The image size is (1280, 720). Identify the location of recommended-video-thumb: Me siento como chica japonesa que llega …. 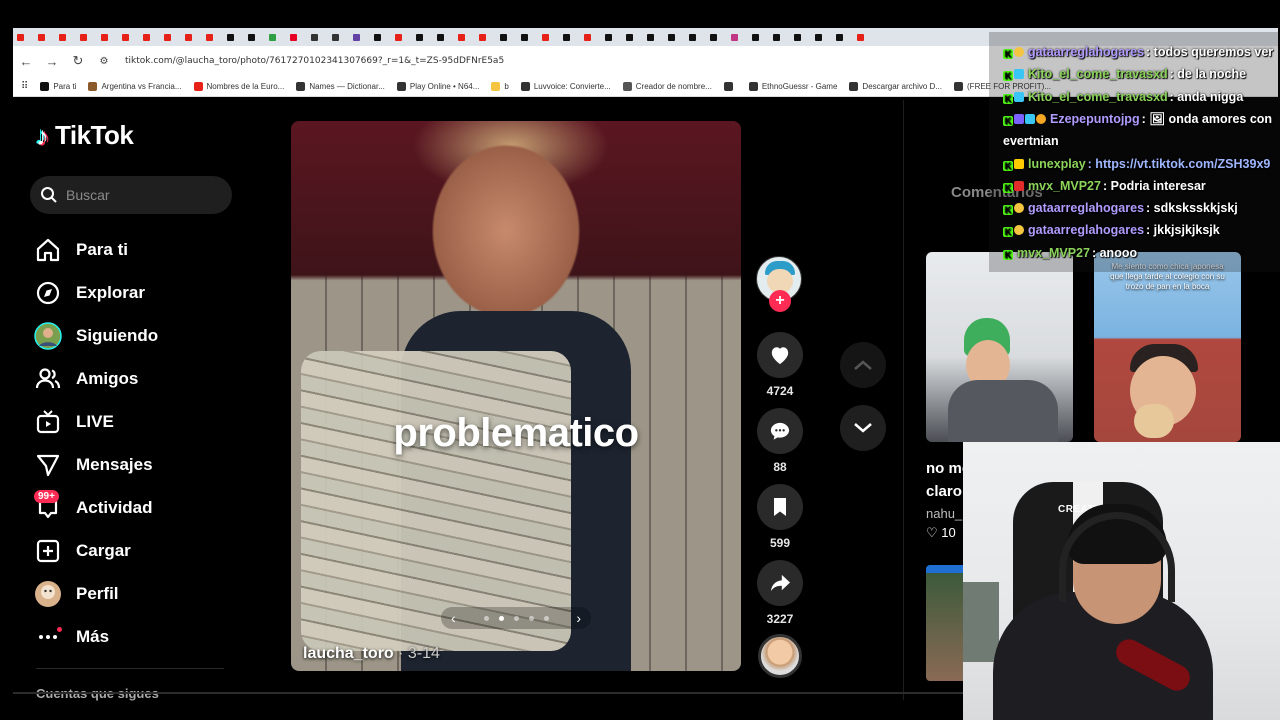
(1167, 347).